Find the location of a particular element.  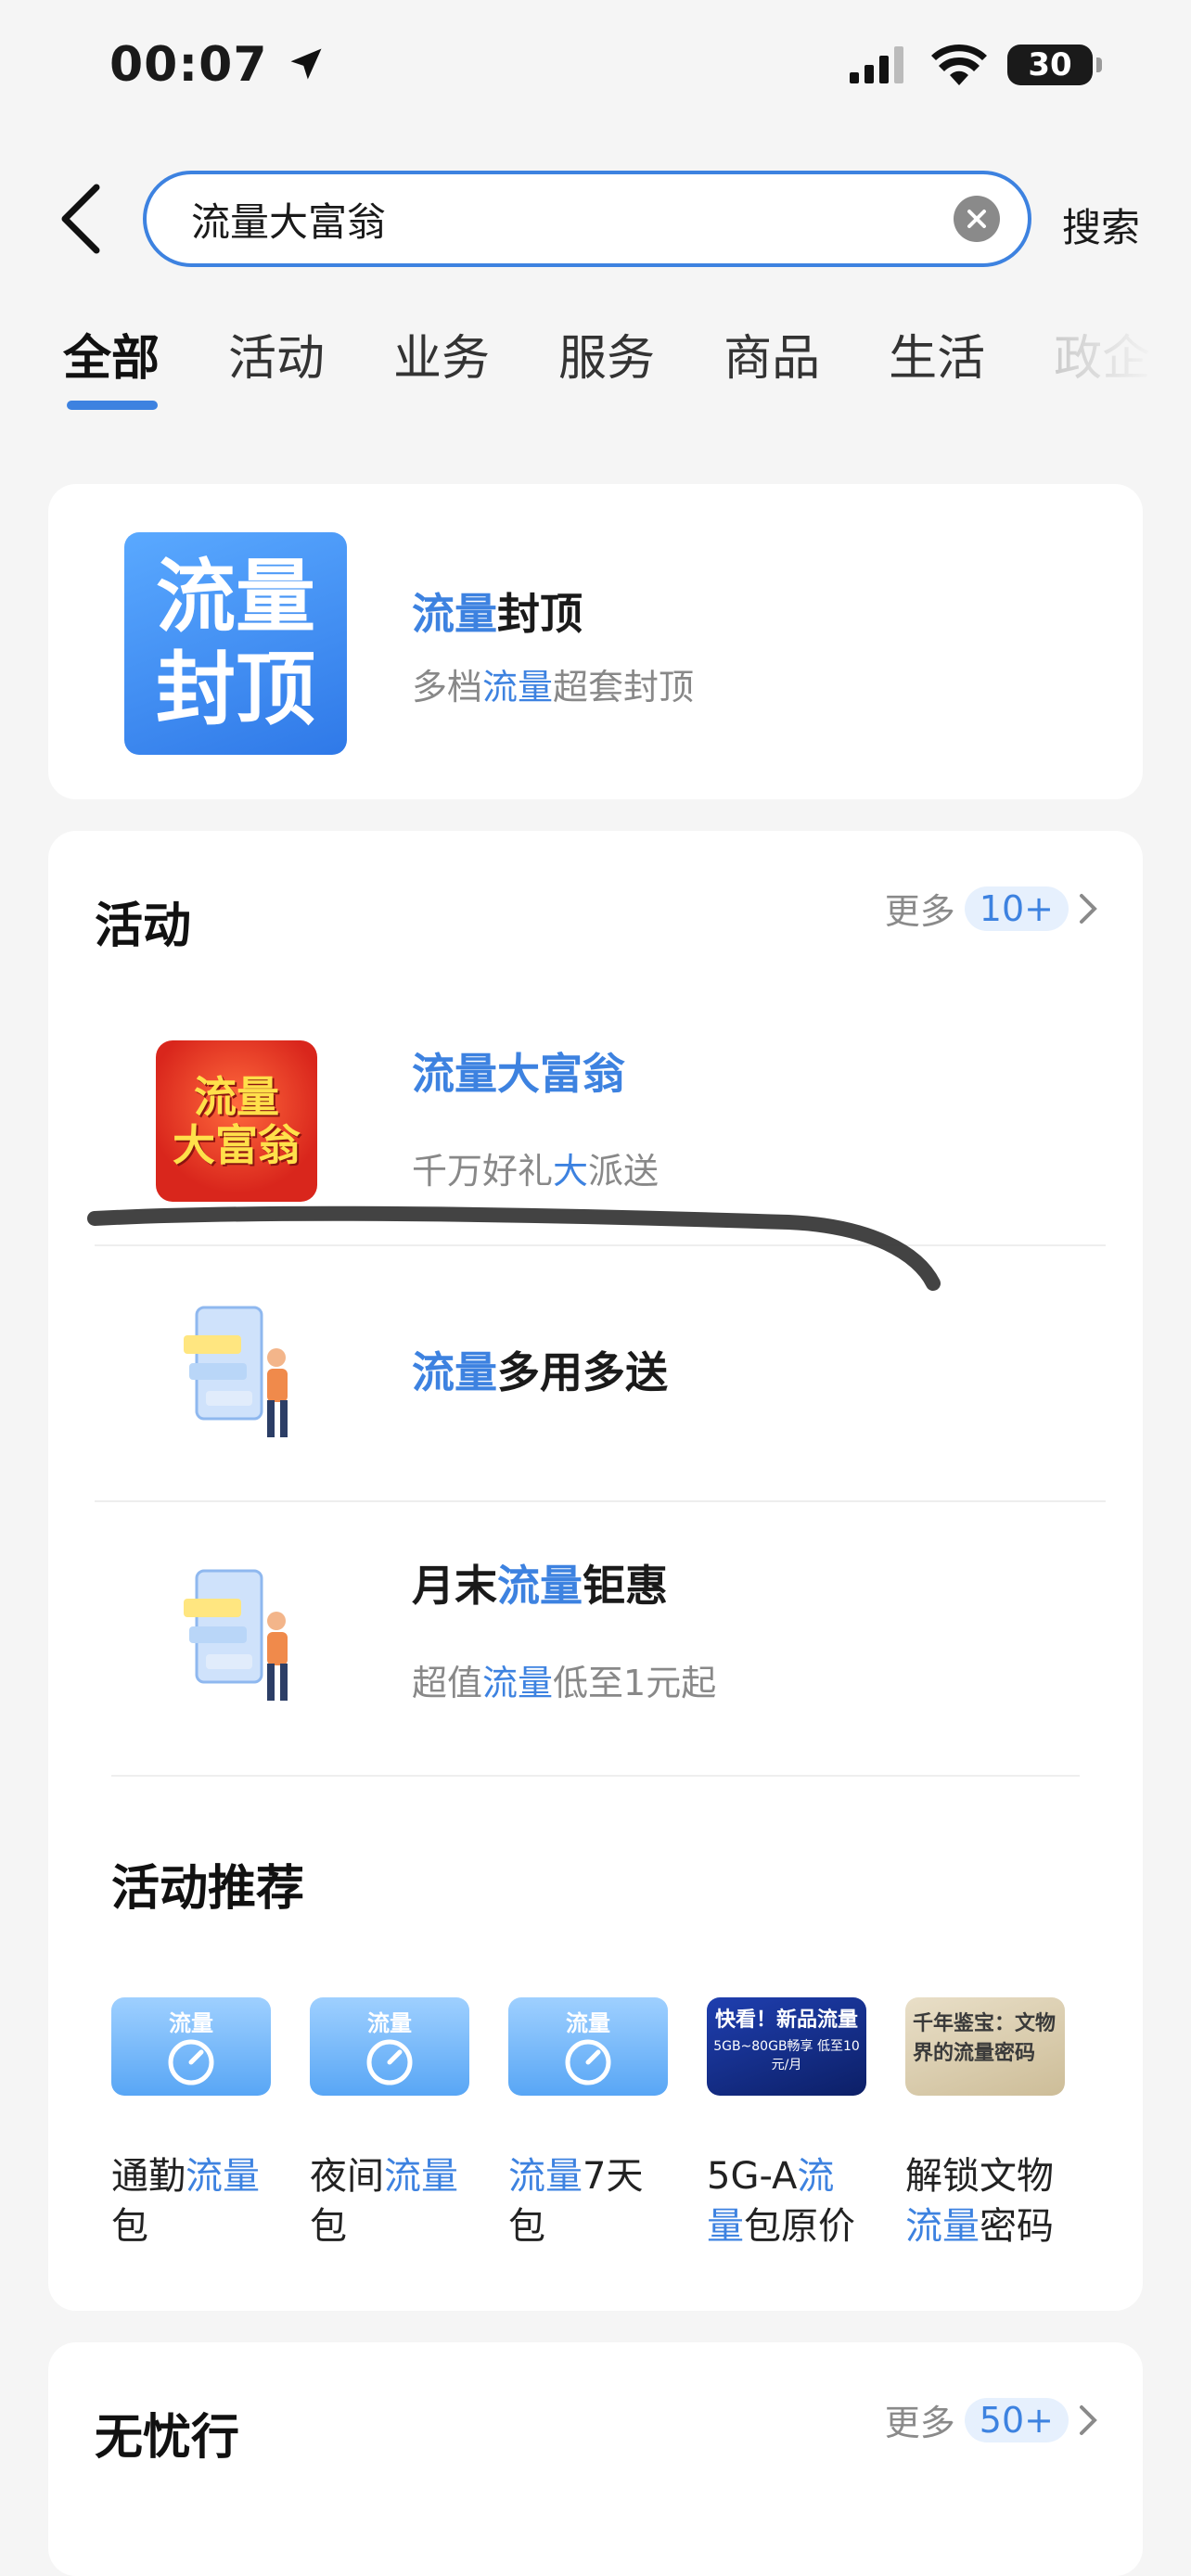

status-icons: 30 is located at coordinates (976, 65).